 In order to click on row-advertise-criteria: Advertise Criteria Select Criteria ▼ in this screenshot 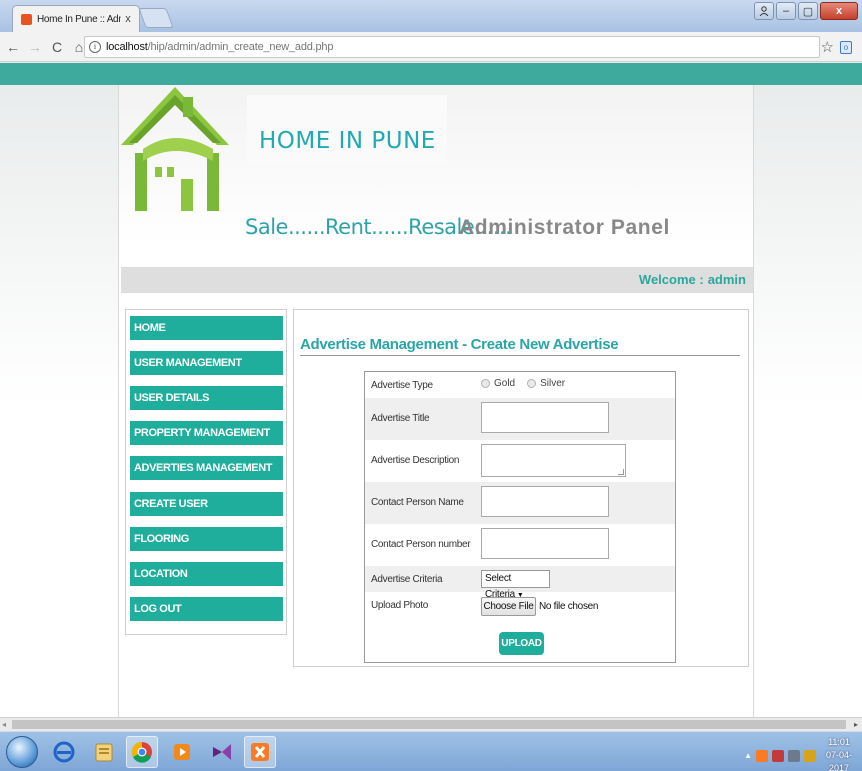, I will do `click(520, 583)`.